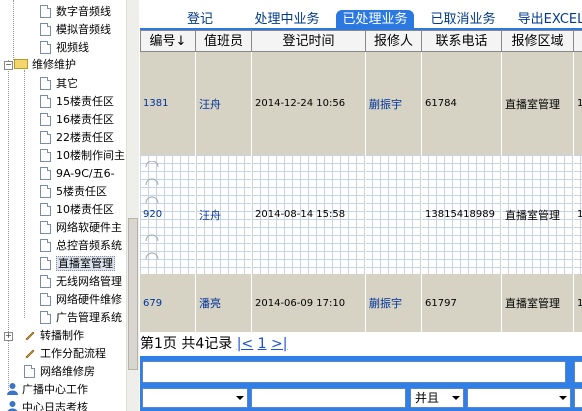 This screenshot has height=411, width=582. What do you see at coordinates (77, 137) in the screenshot?
I see `tree-item-22f: 22楼责任区` at bounding box center [77, 137].